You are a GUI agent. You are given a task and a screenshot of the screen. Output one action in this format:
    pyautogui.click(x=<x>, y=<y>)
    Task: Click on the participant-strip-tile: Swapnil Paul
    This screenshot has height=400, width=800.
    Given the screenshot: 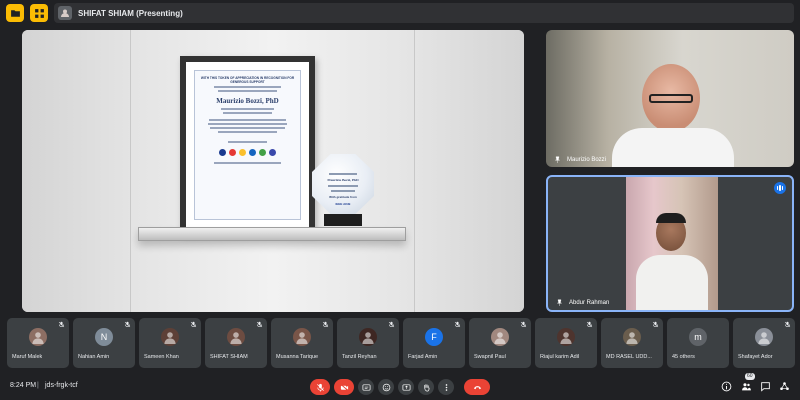 What is the action you would take?
    pyautogui.click(x=500, y=343)
    